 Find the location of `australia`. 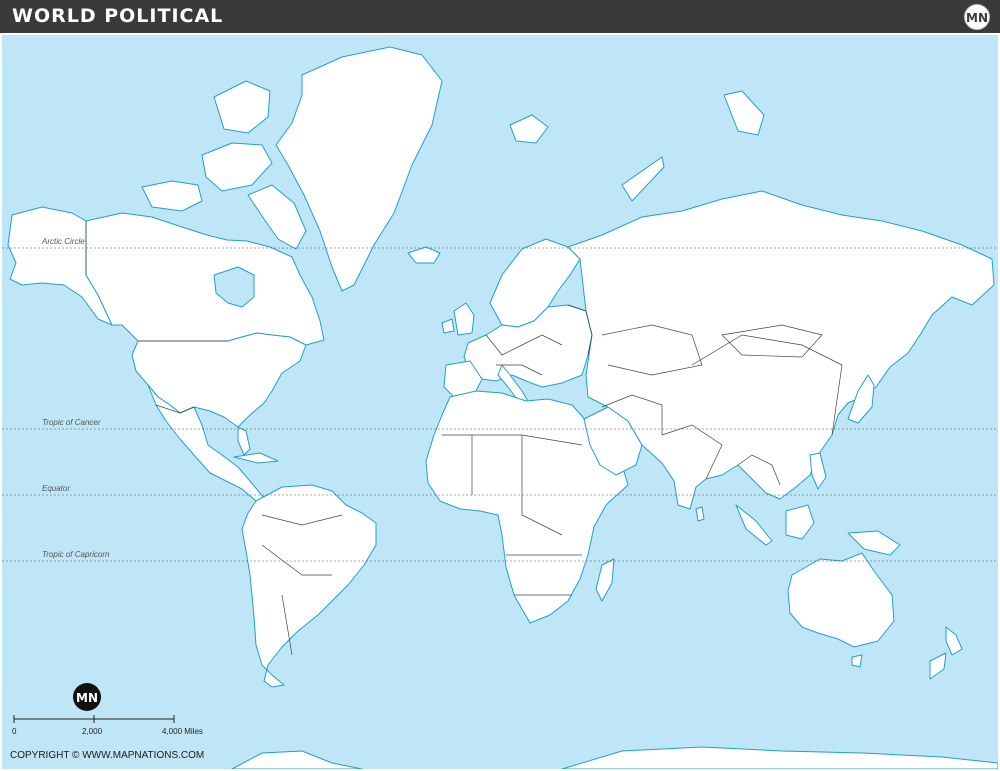

australia is located at coordinates (841, 600).